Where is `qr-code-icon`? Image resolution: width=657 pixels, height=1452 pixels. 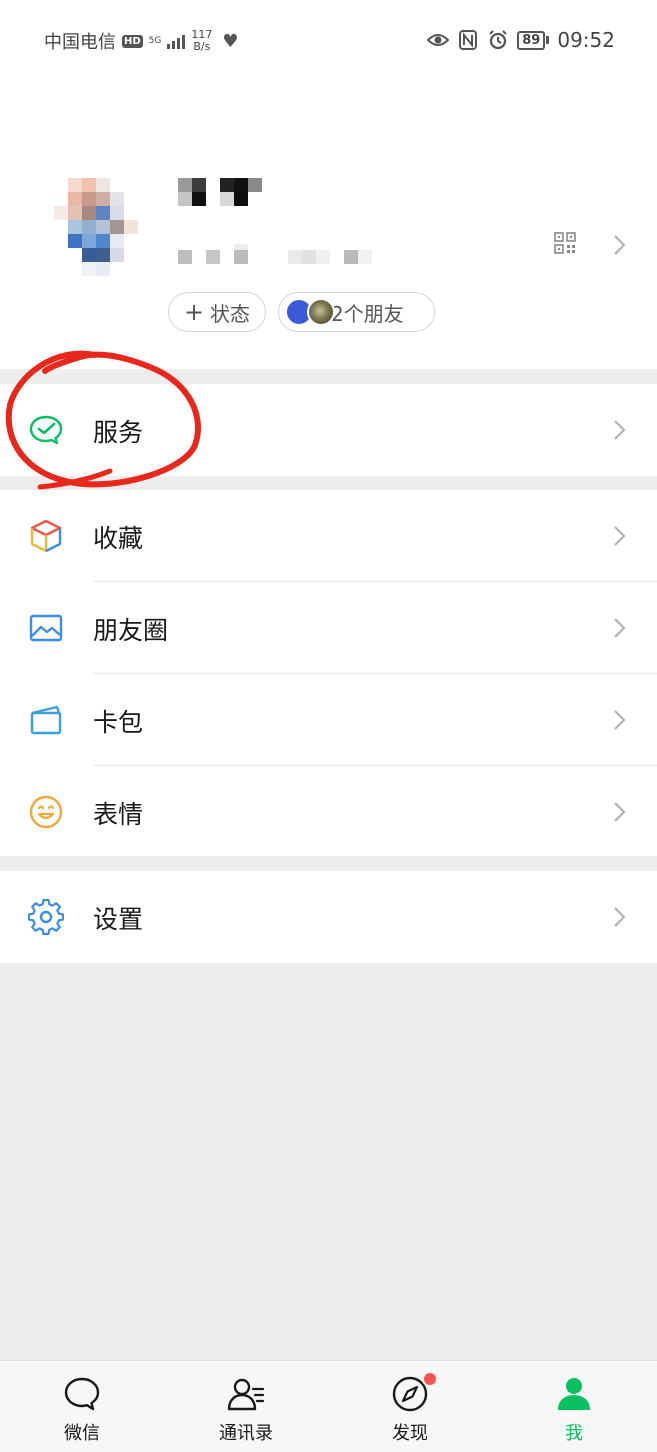 qr-code-icon is located at coordinates (565, 243).